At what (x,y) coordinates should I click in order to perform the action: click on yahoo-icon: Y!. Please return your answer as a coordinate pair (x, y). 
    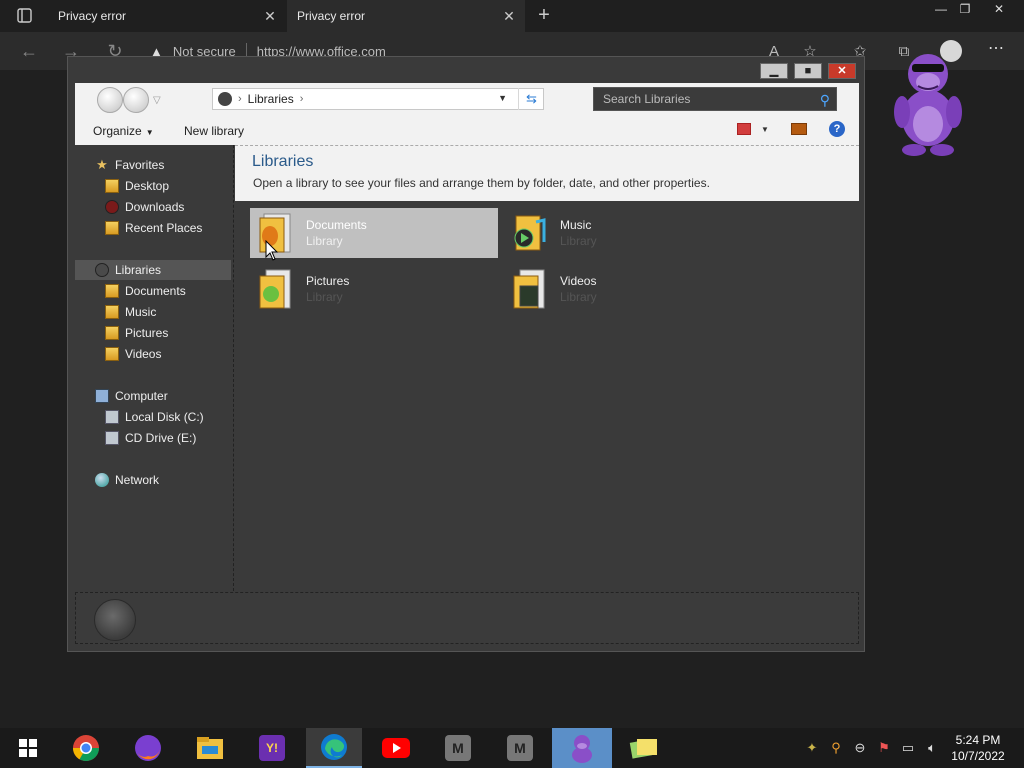
    Looking at the image, I should click on (272, 748).